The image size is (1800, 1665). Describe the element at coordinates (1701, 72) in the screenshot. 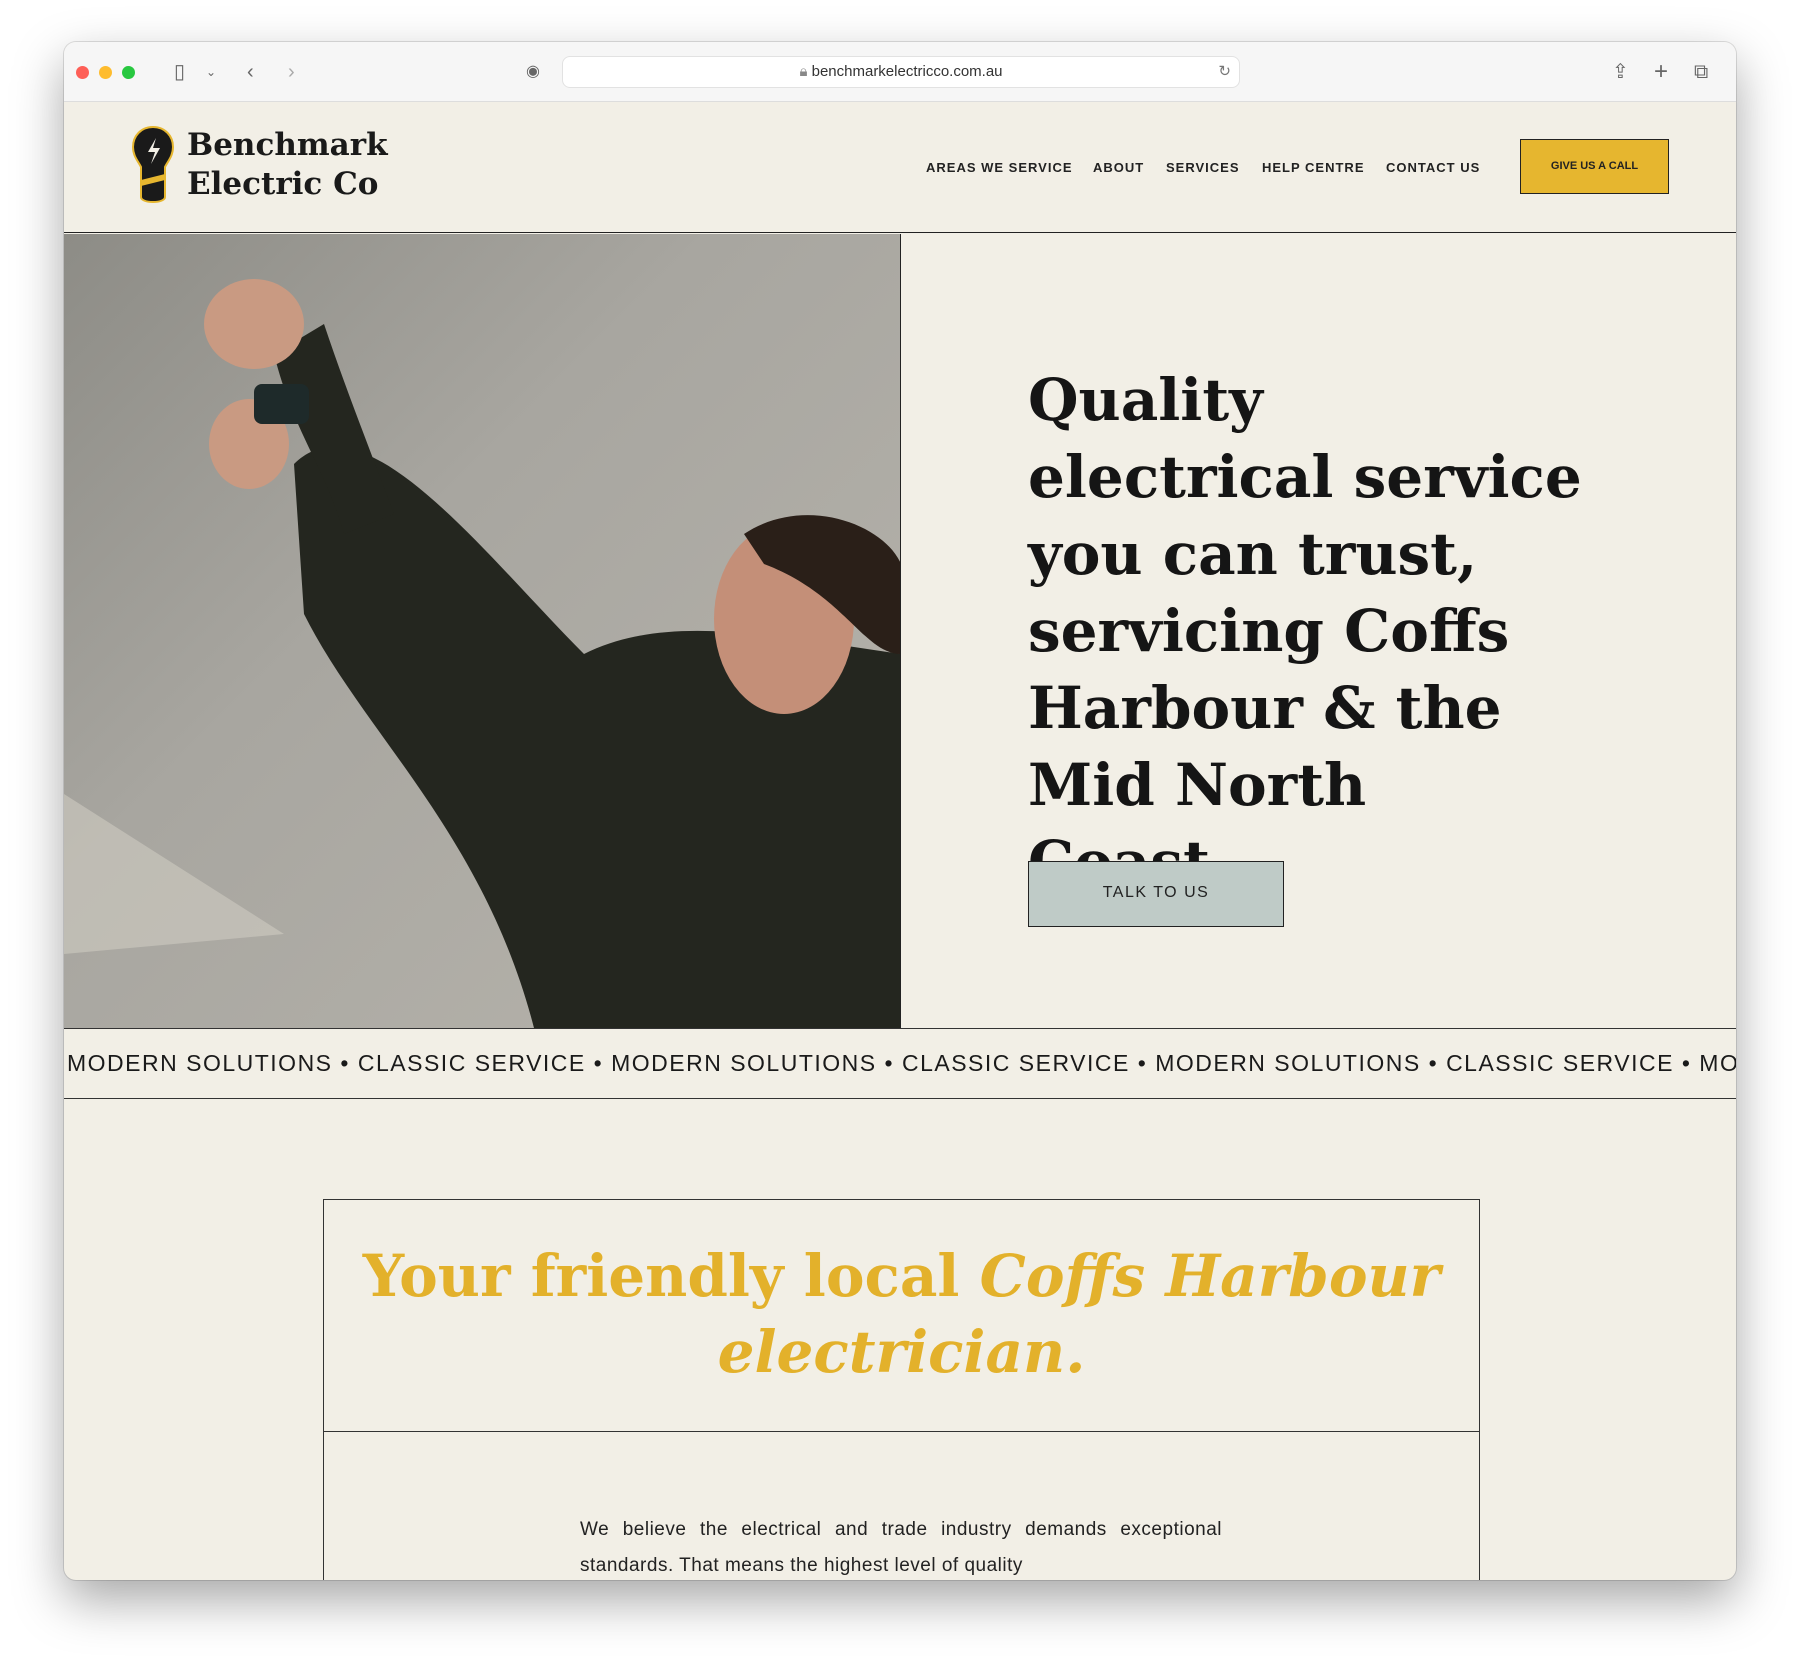

I see `tabs-overview-icon: ⧉` at that location.